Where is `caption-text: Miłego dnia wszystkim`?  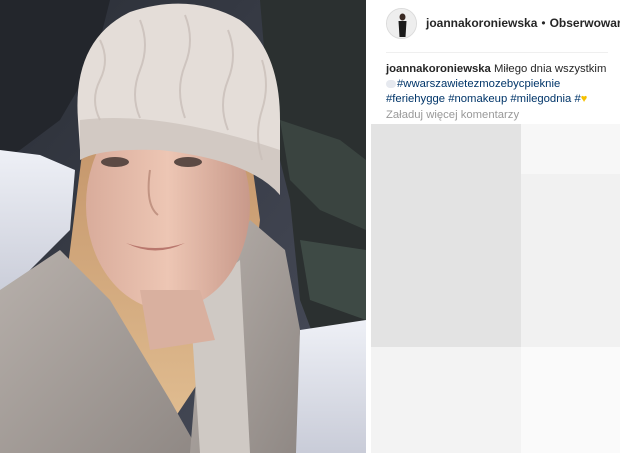
caption-text: Miłego dnia wszystkim is located at coordinates (550, 69).